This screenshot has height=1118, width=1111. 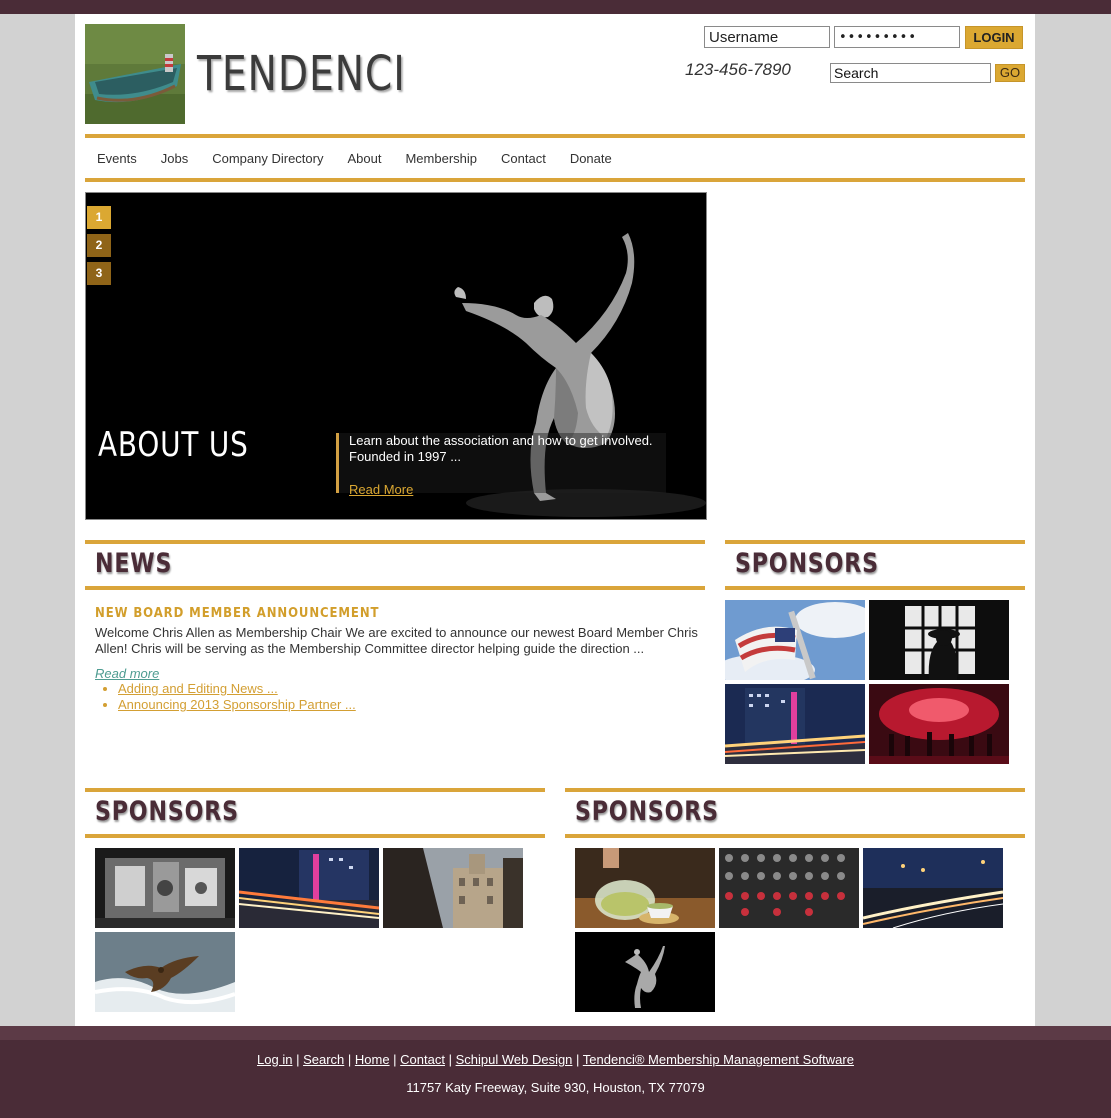 I want to click on sponsors-left-heading: SPONSORS, so click(x=167, y=811).